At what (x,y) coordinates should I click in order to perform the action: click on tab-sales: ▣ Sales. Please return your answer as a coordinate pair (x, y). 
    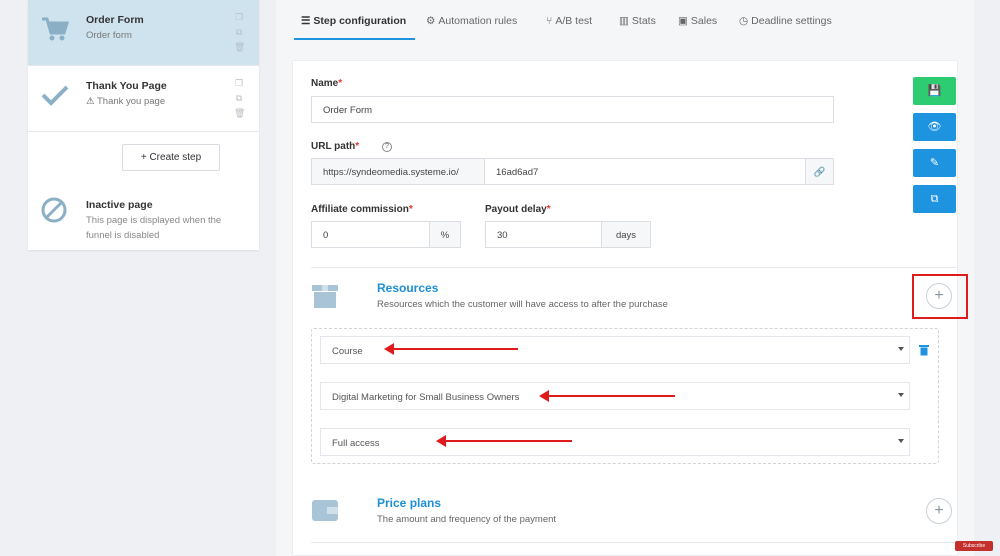
    Looking at the image, I should click on (697, 21).